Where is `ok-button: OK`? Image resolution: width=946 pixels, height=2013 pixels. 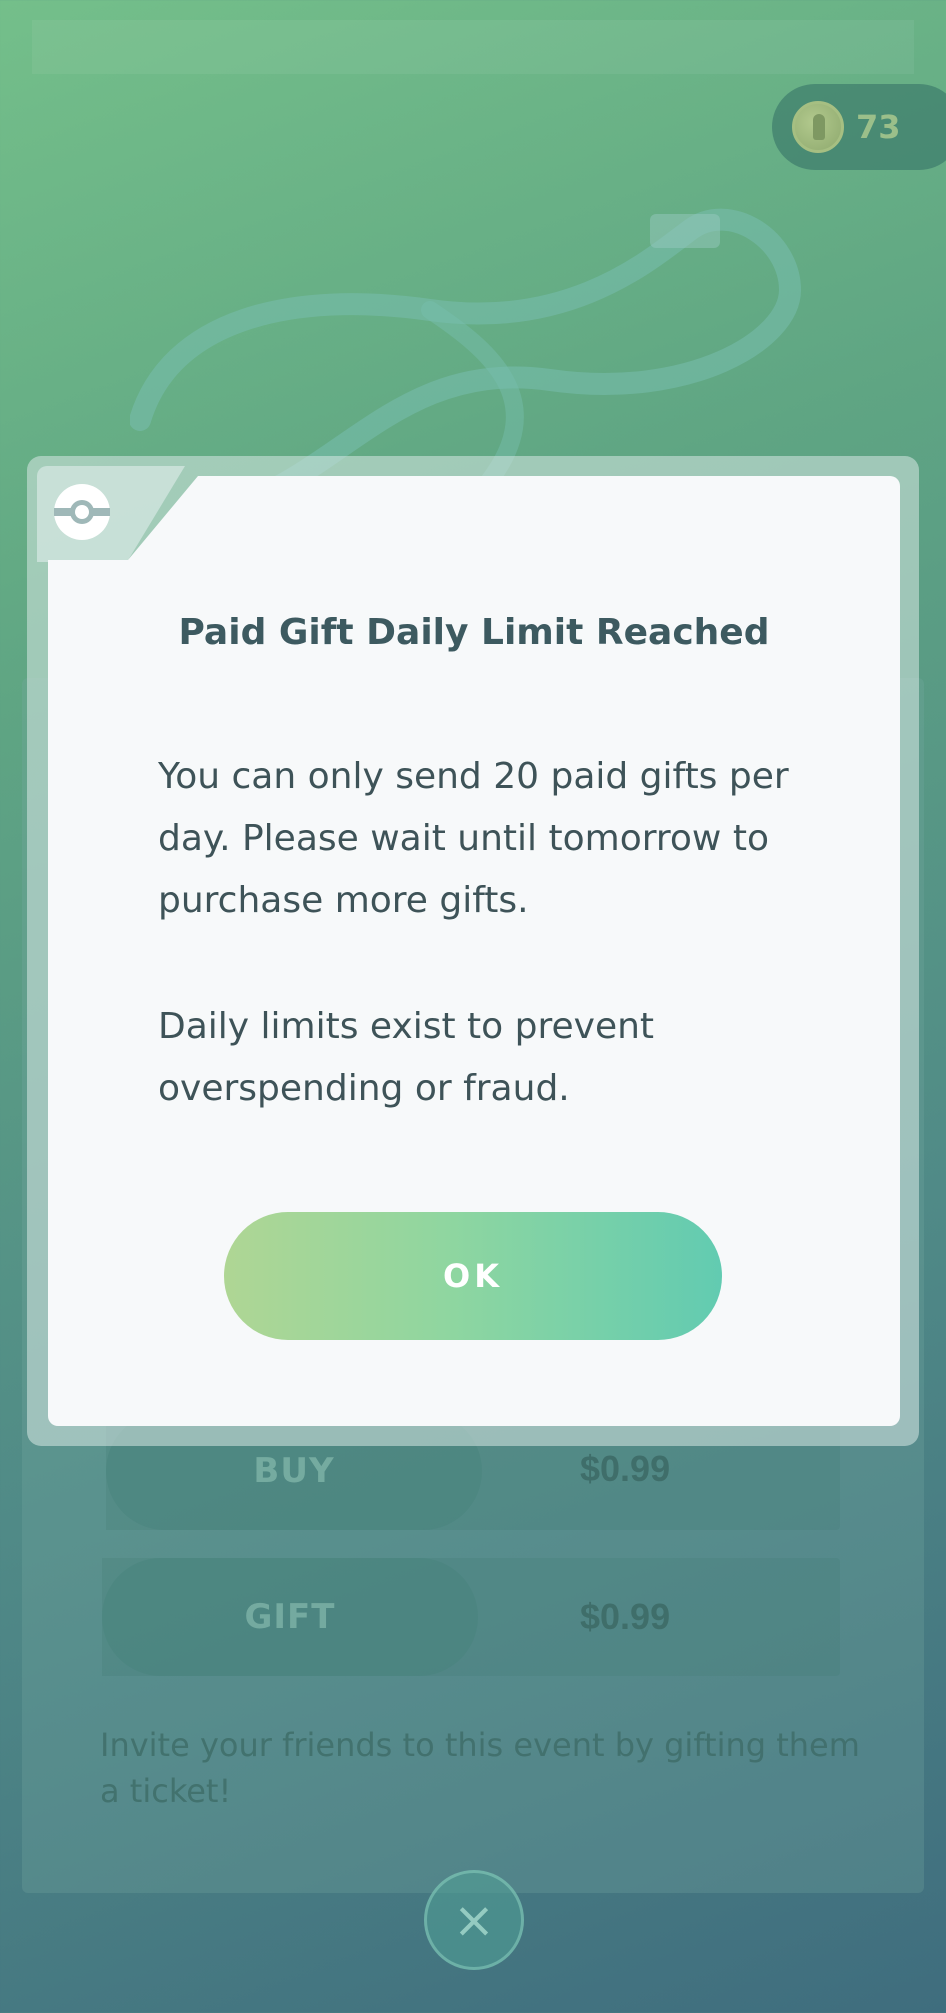
ok-button: OK is located at coordinates (473, 1276).